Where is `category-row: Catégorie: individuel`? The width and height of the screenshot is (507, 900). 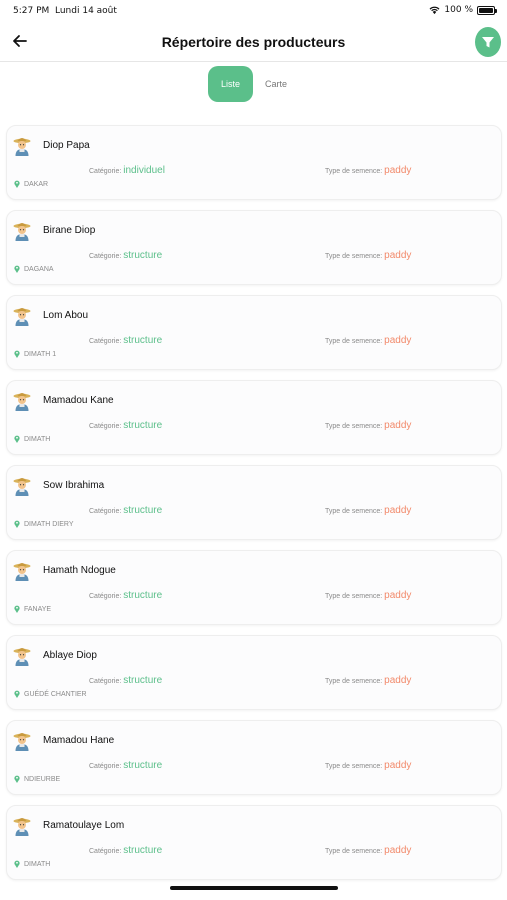 category-row: Catégorie: individuel is located at coordinates (127, 170).